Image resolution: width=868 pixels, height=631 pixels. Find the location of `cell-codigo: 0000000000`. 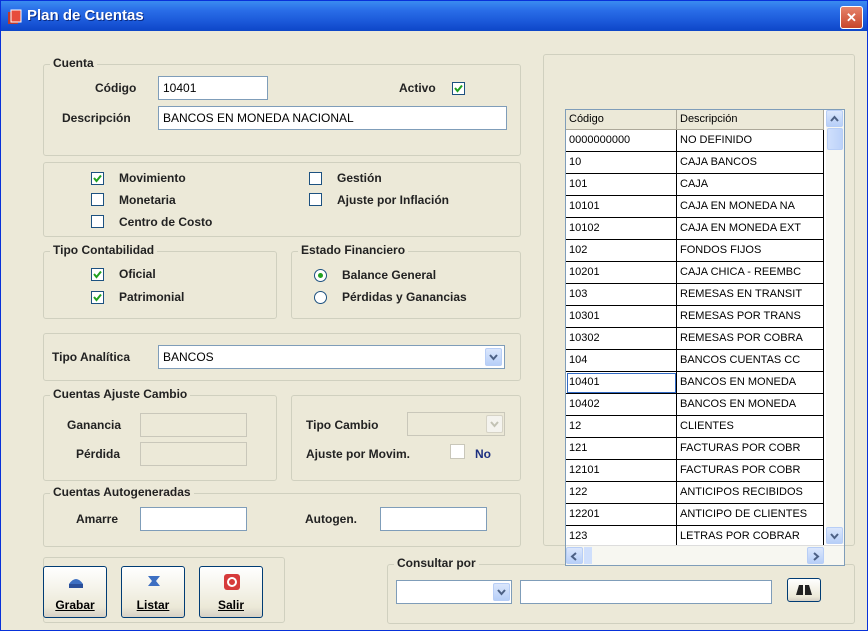

cell-codigo: 0000000000 is located at coordinates (621, 141).